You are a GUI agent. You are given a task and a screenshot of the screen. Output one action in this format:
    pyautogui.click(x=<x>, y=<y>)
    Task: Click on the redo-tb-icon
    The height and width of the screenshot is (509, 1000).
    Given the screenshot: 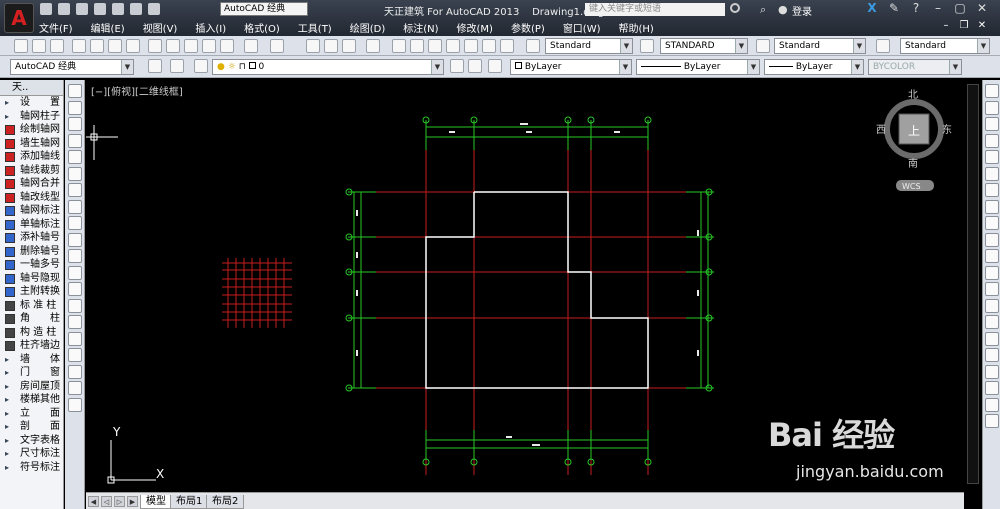 What is the action you would take?
    pyautogui.click(x=277, y=46)
    